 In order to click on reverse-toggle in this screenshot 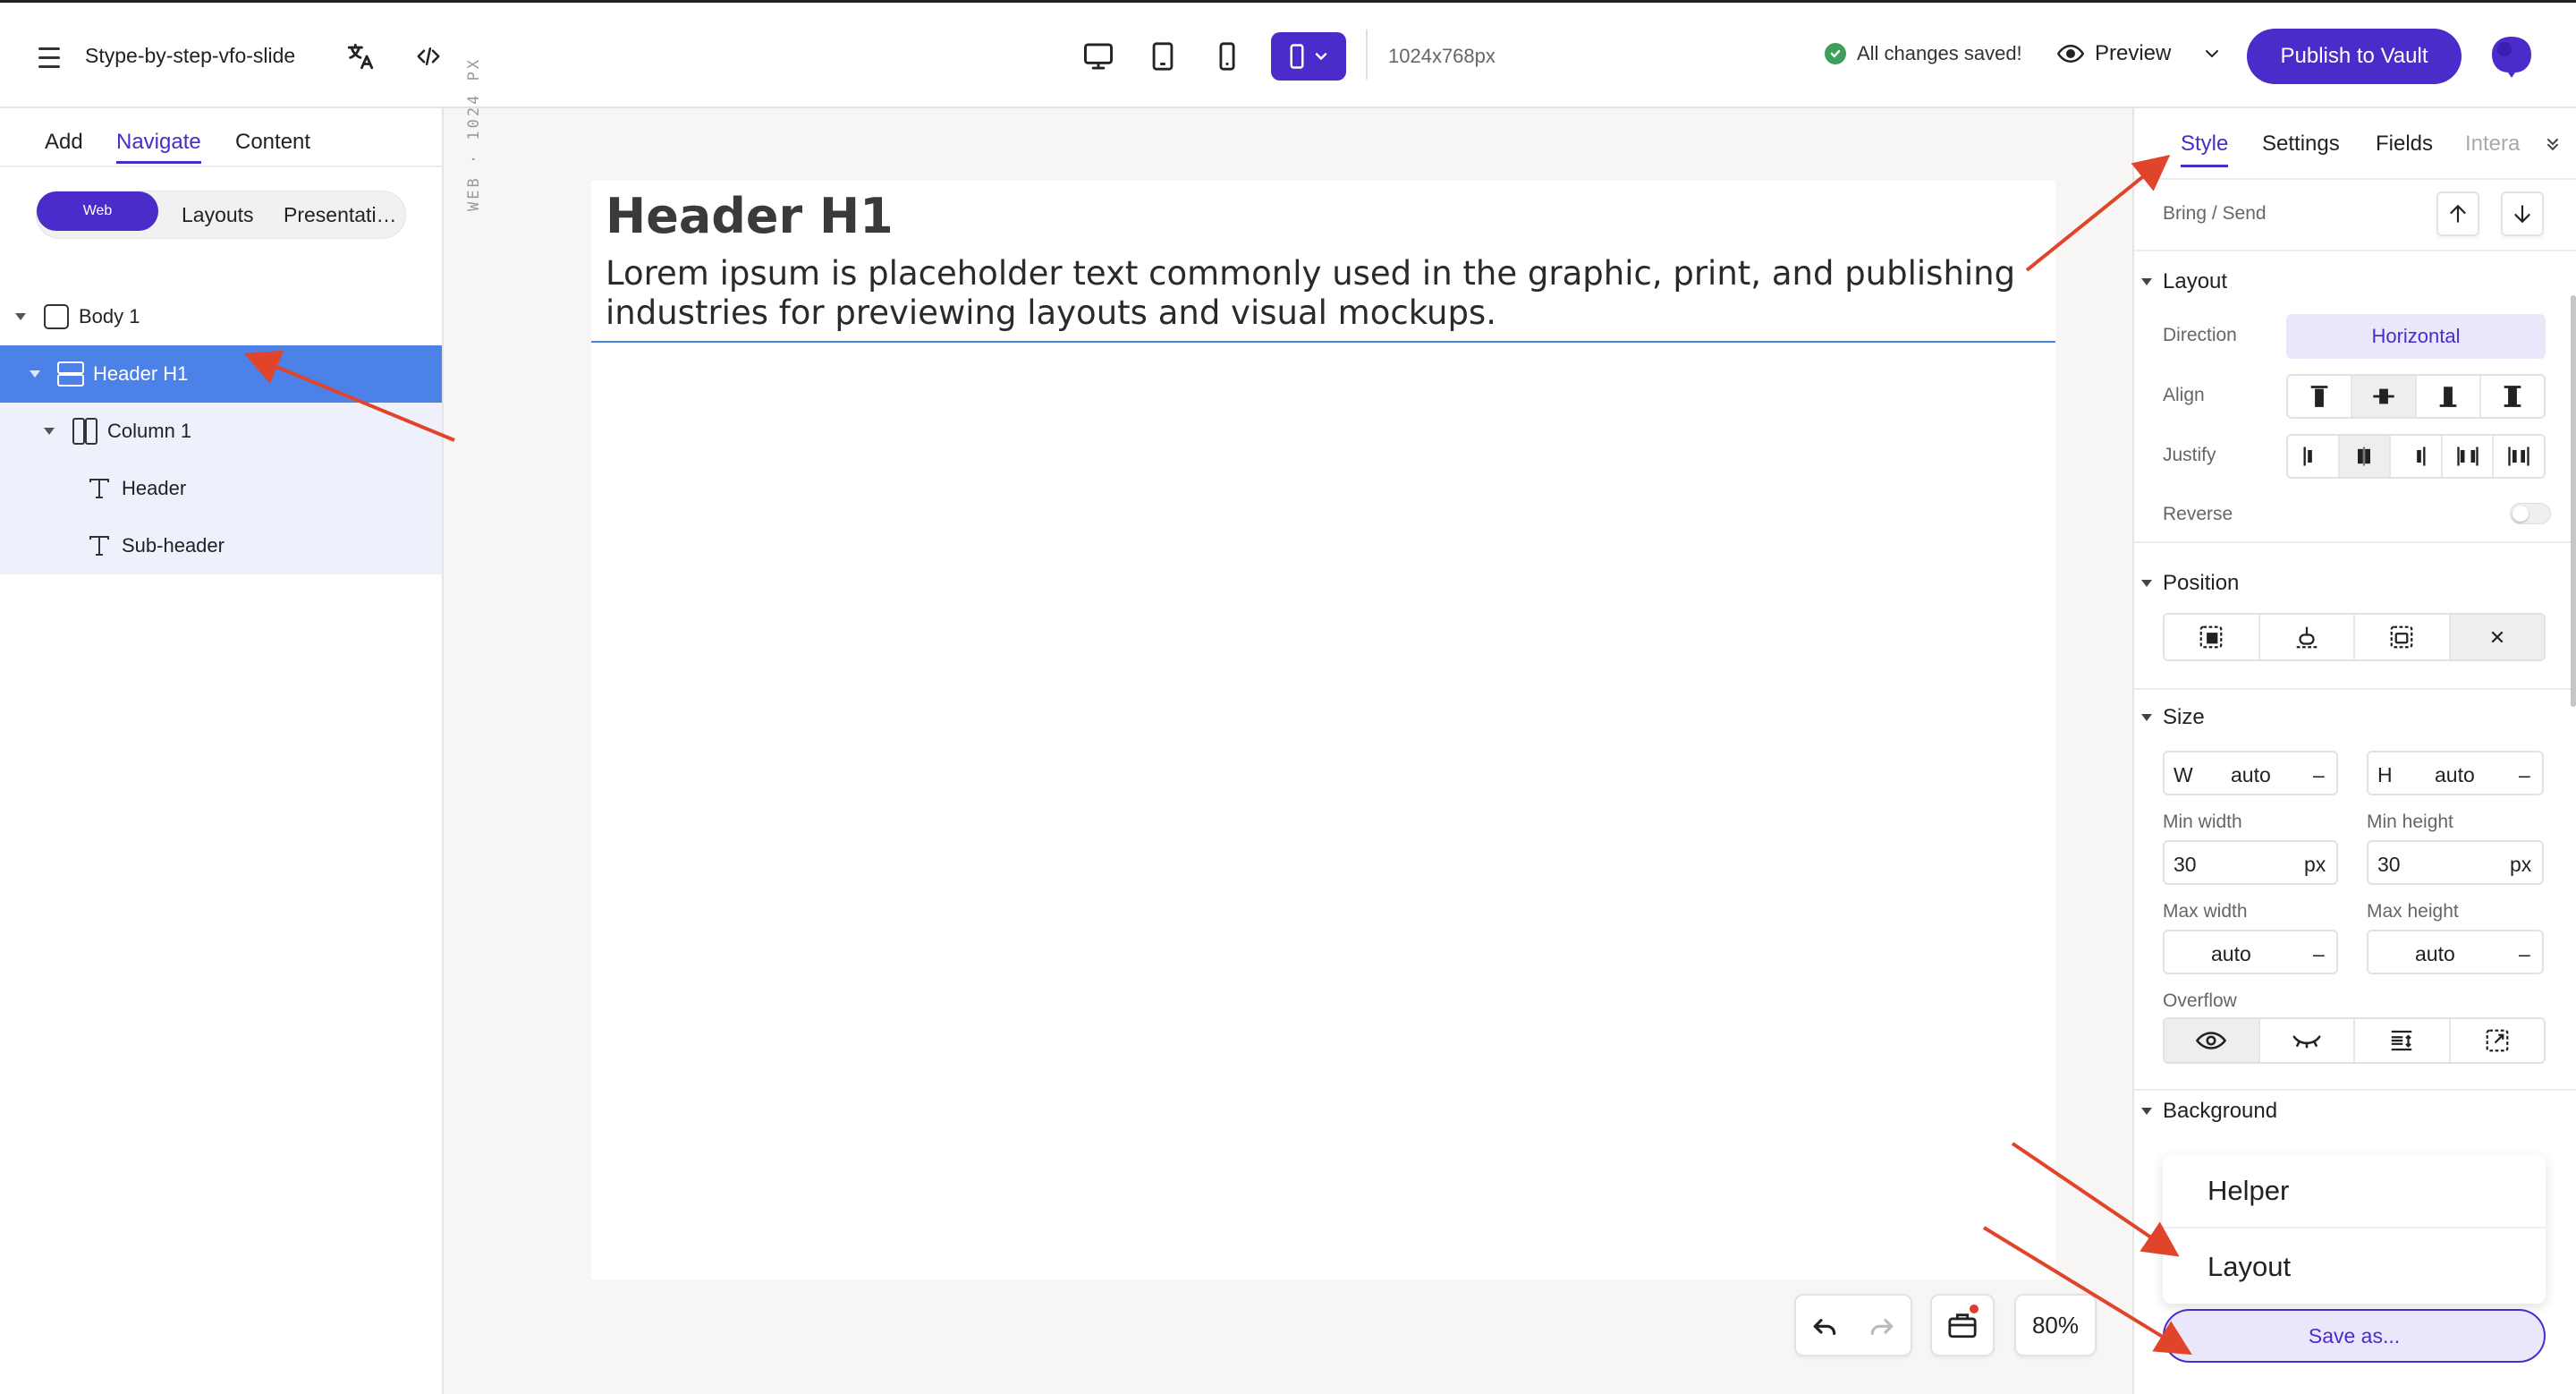, I will do `click(2530, 513)`.